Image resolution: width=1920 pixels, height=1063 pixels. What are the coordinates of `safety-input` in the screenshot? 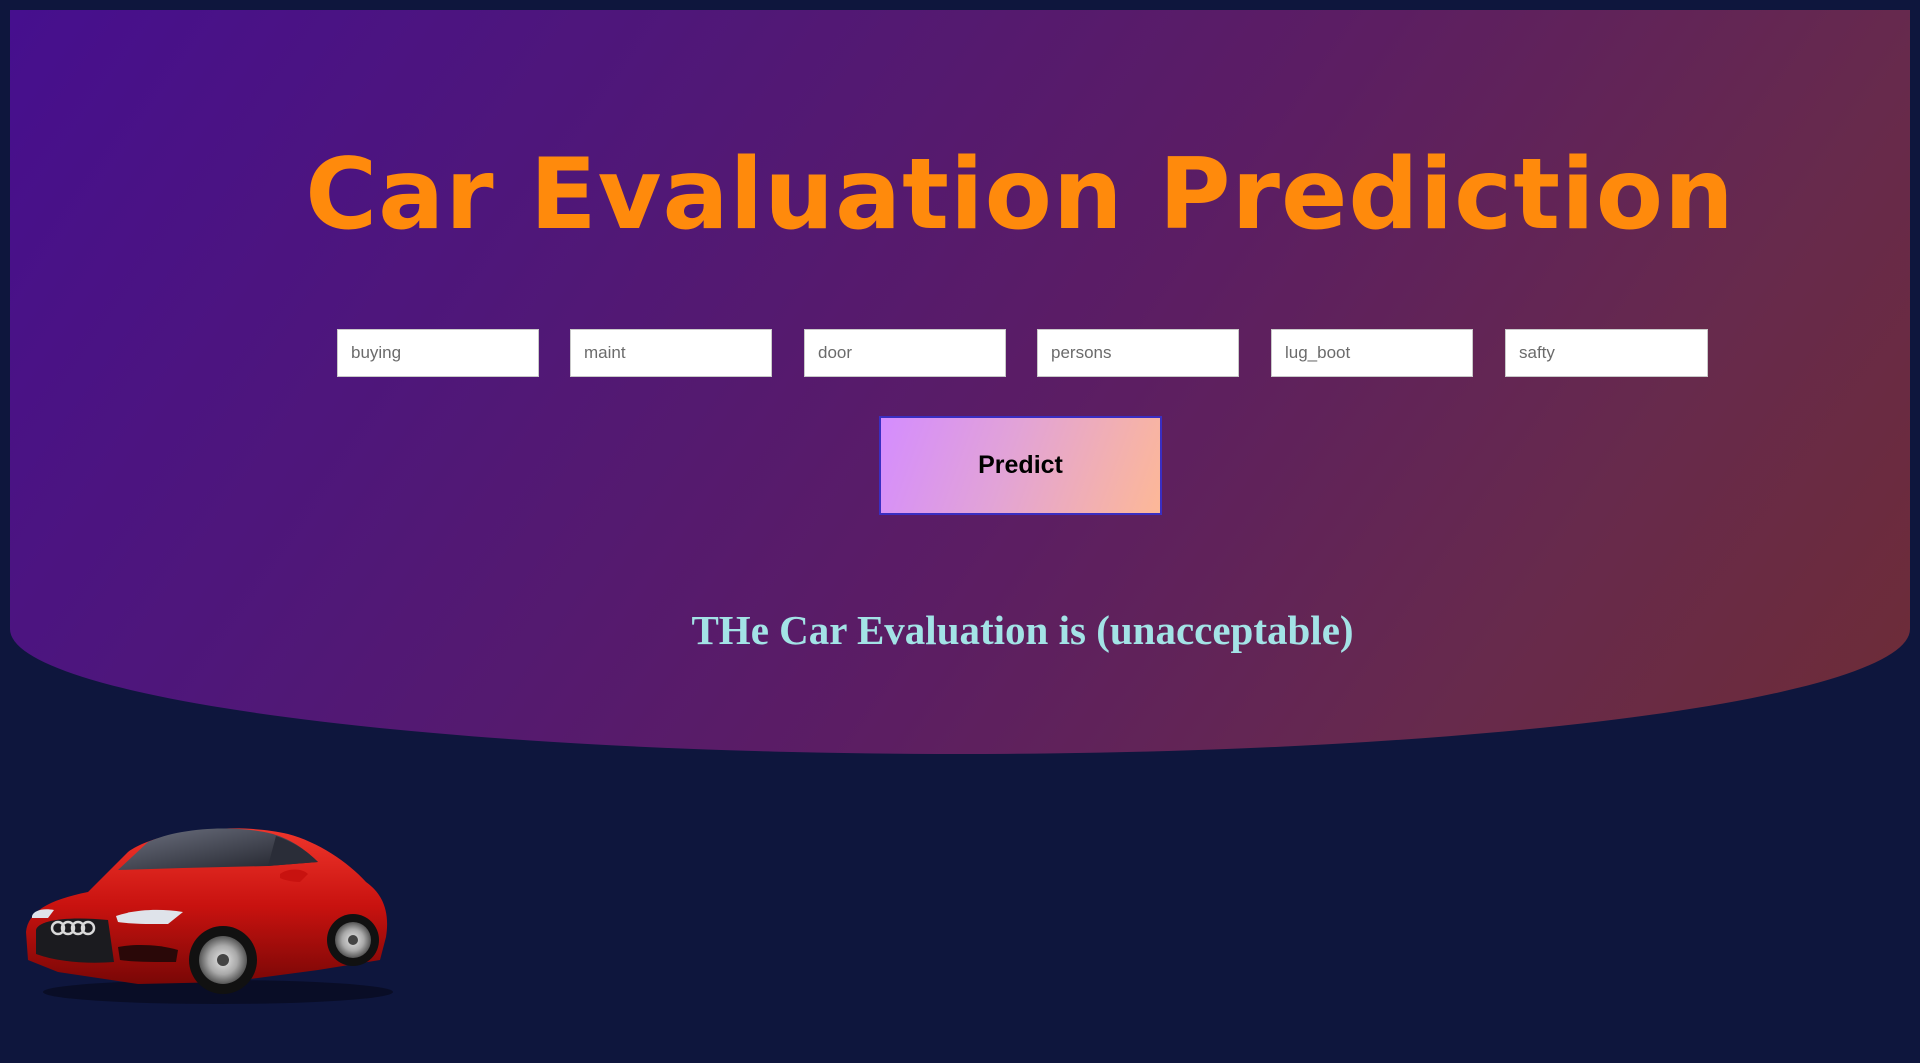 It's located at (1606, 353).